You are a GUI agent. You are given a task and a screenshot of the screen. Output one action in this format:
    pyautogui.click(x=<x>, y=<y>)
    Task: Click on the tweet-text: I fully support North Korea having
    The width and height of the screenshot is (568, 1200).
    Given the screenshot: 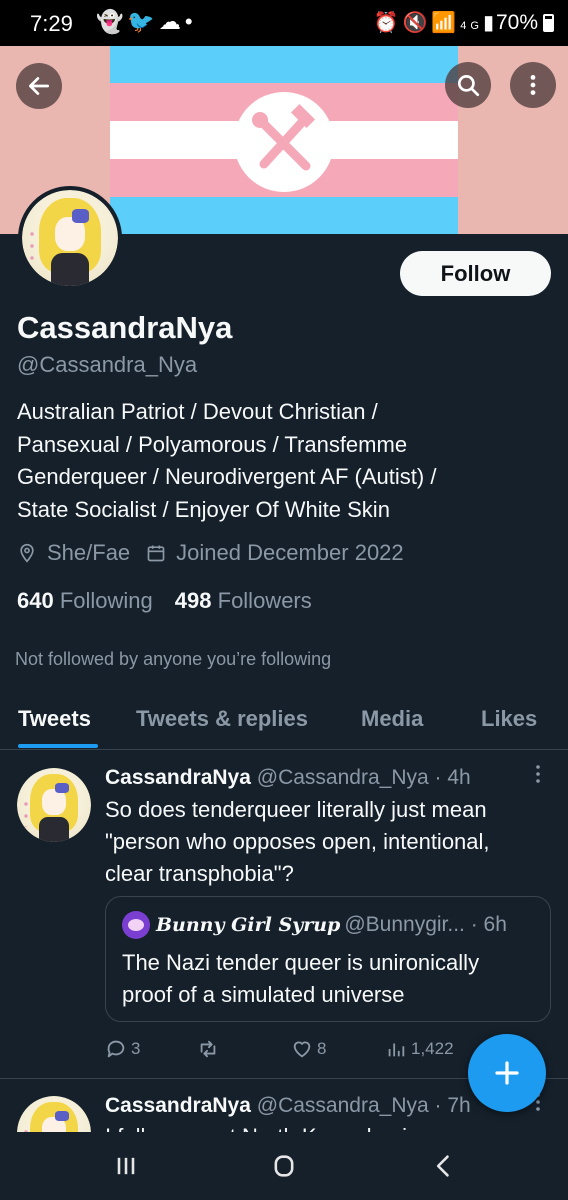 What is the action you would take?
    pyautogui.click(x=268, y=1128)
    